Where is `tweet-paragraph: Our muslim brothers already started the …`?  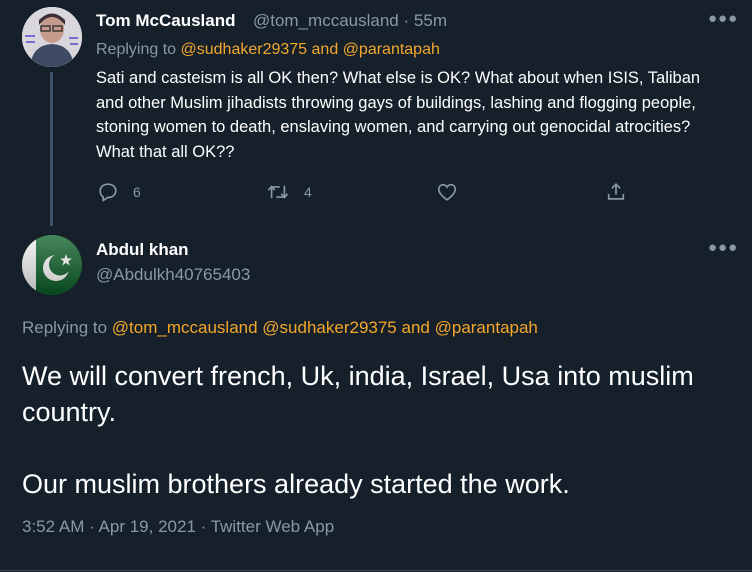 tweet-paragraph: Our muslim brothers already started the … is located at coordinates (296, 484).